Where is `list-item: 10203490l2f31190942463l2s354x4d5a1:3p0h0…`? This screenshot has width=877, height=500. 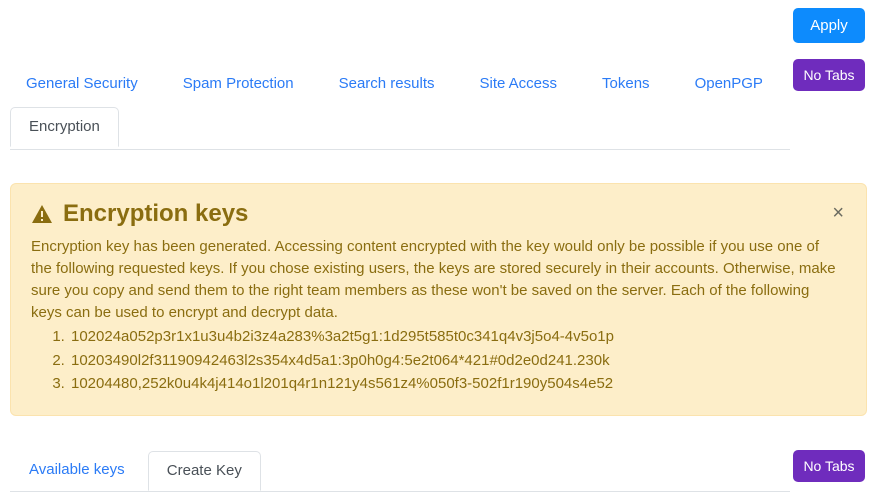
list-item: 10203490l2f31190942463l2s354x4d5a1:3p0h0… is located at coordinates (457, 360).